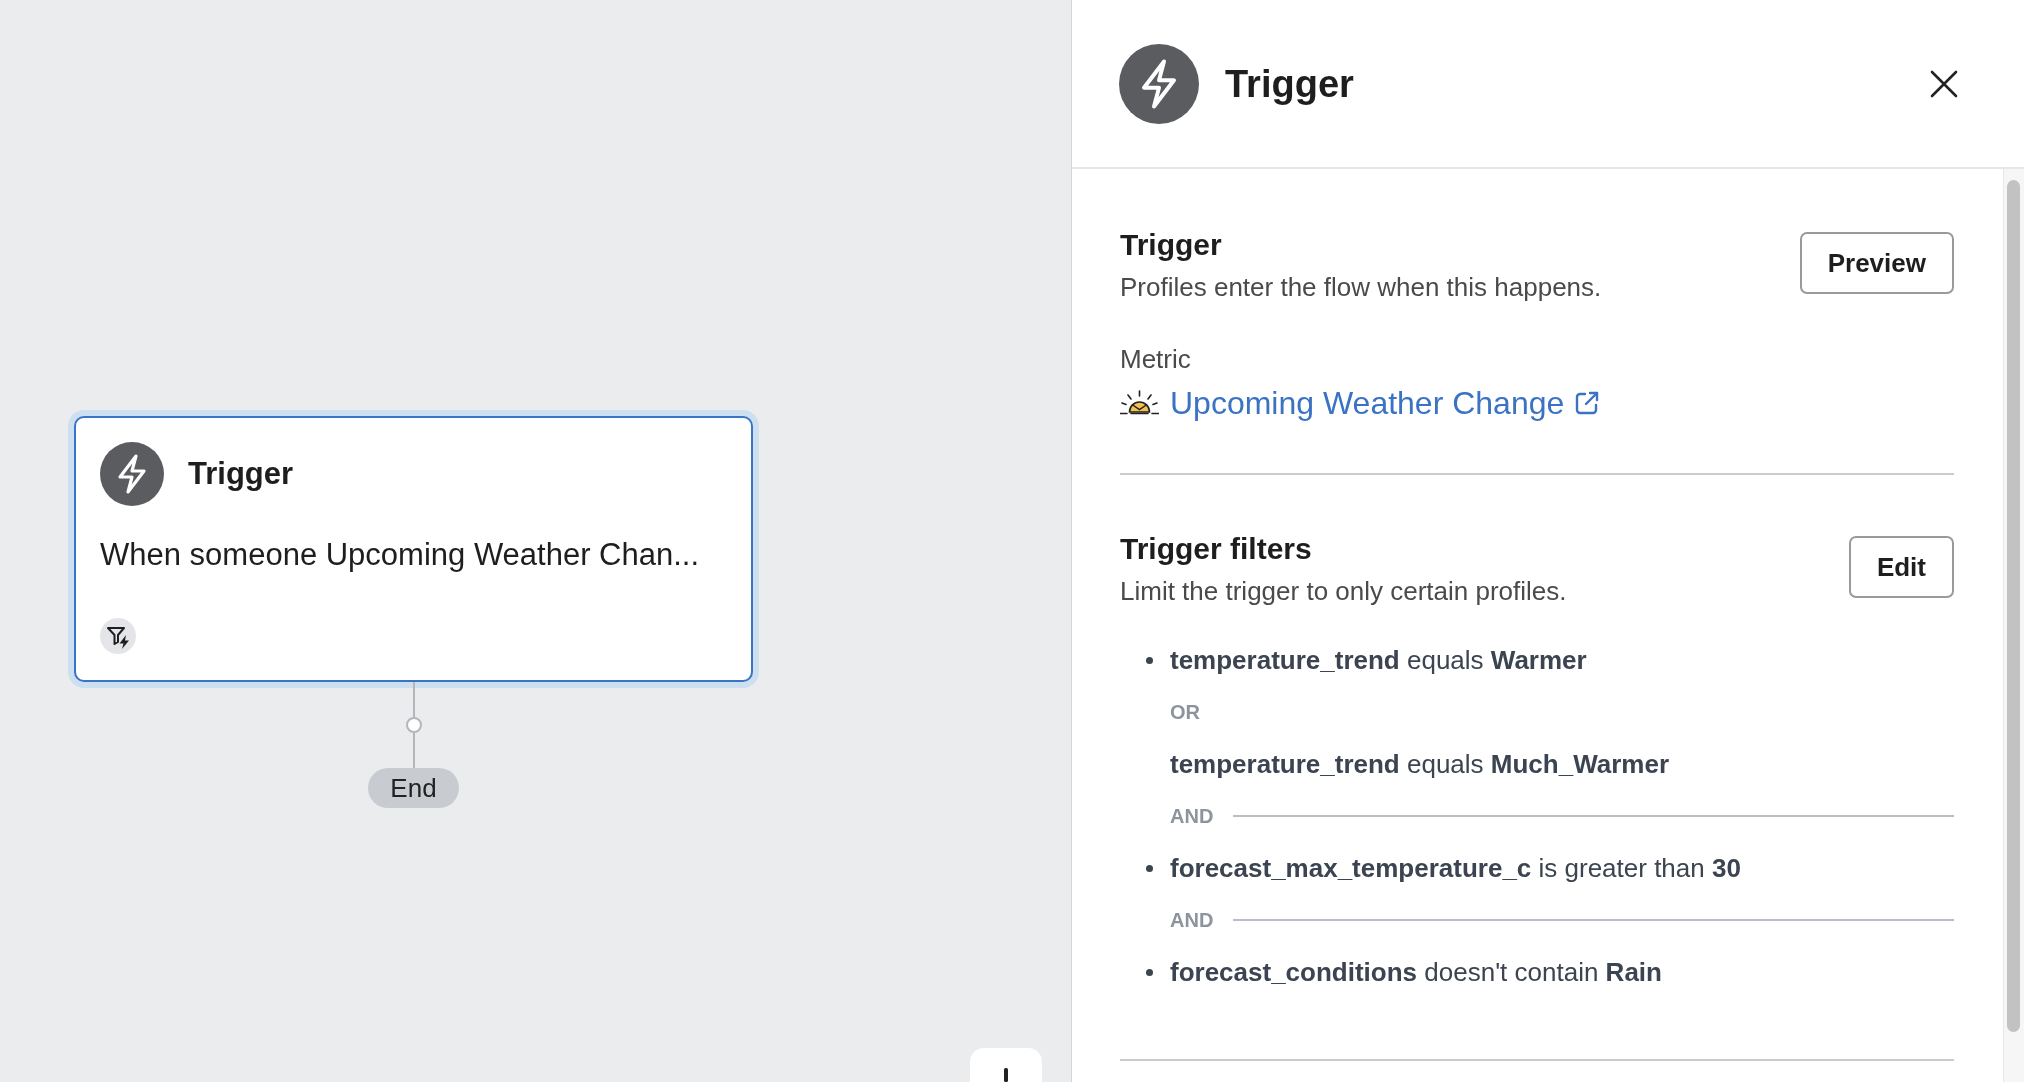 This screenshot has height=1082, width=2024. Describe the element at coordinates (1343, 591) in the screenshot. I see `section-description: Limit the trigger to only certain profiles.` at that location.